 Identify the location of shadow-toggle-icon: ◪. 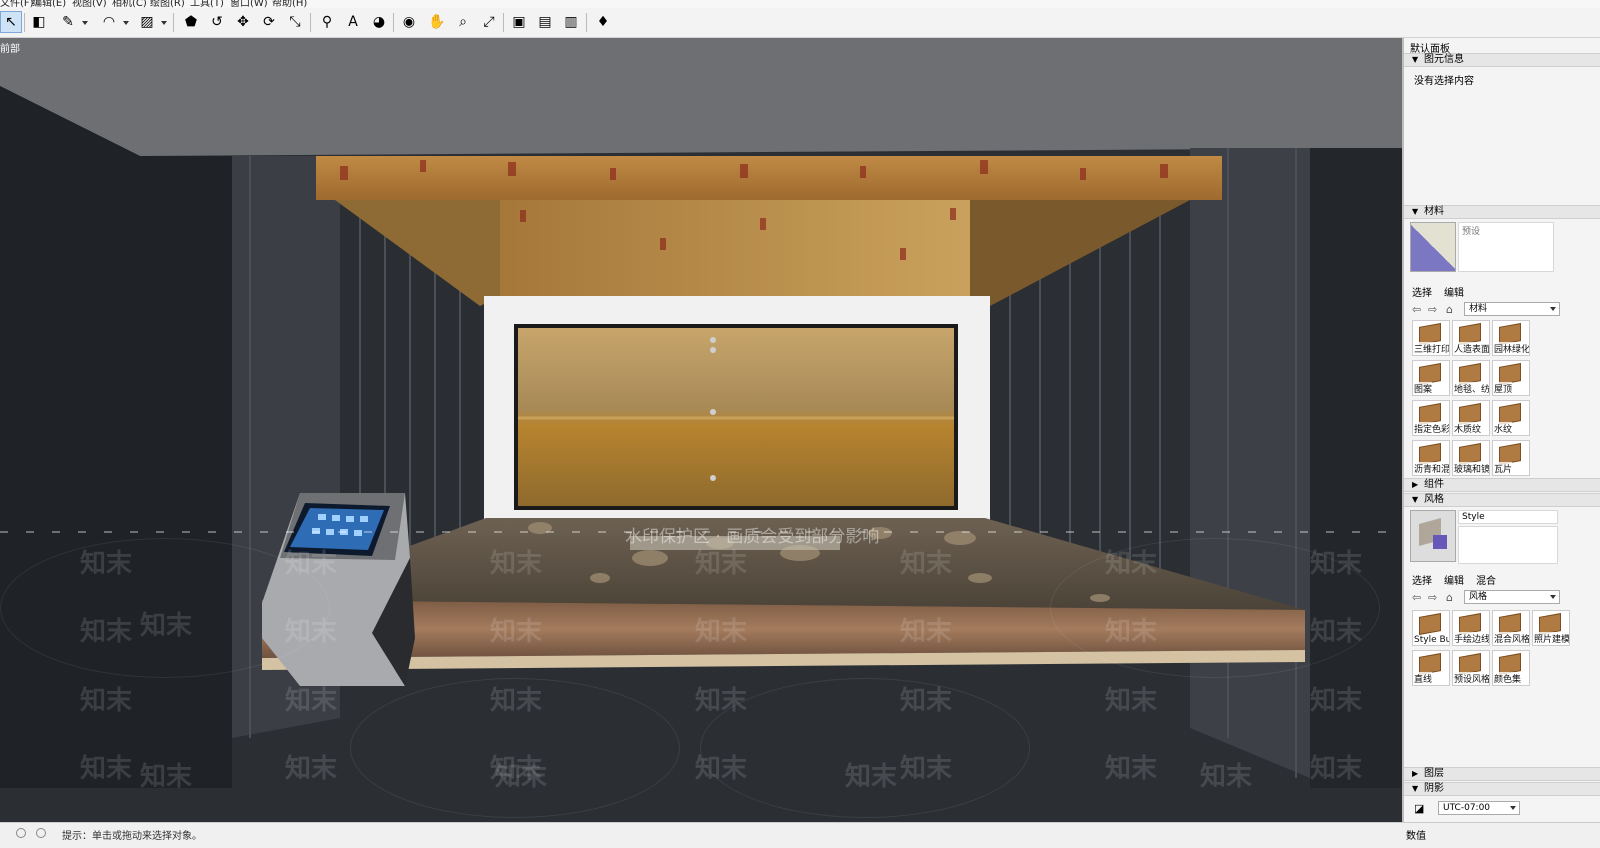
(1419, 808).